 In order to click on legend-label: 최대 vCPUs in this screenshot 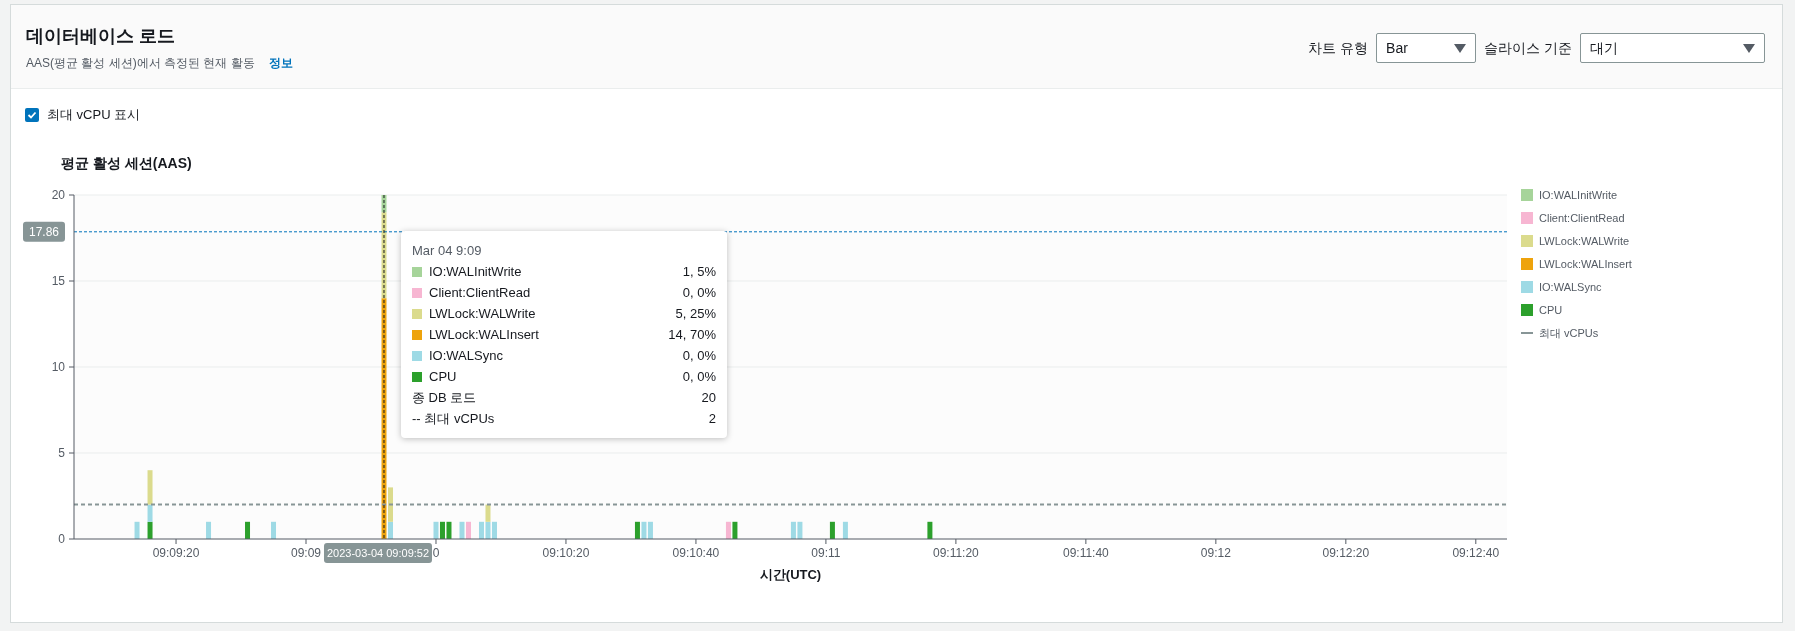, I will do `click(1569, 333)`.